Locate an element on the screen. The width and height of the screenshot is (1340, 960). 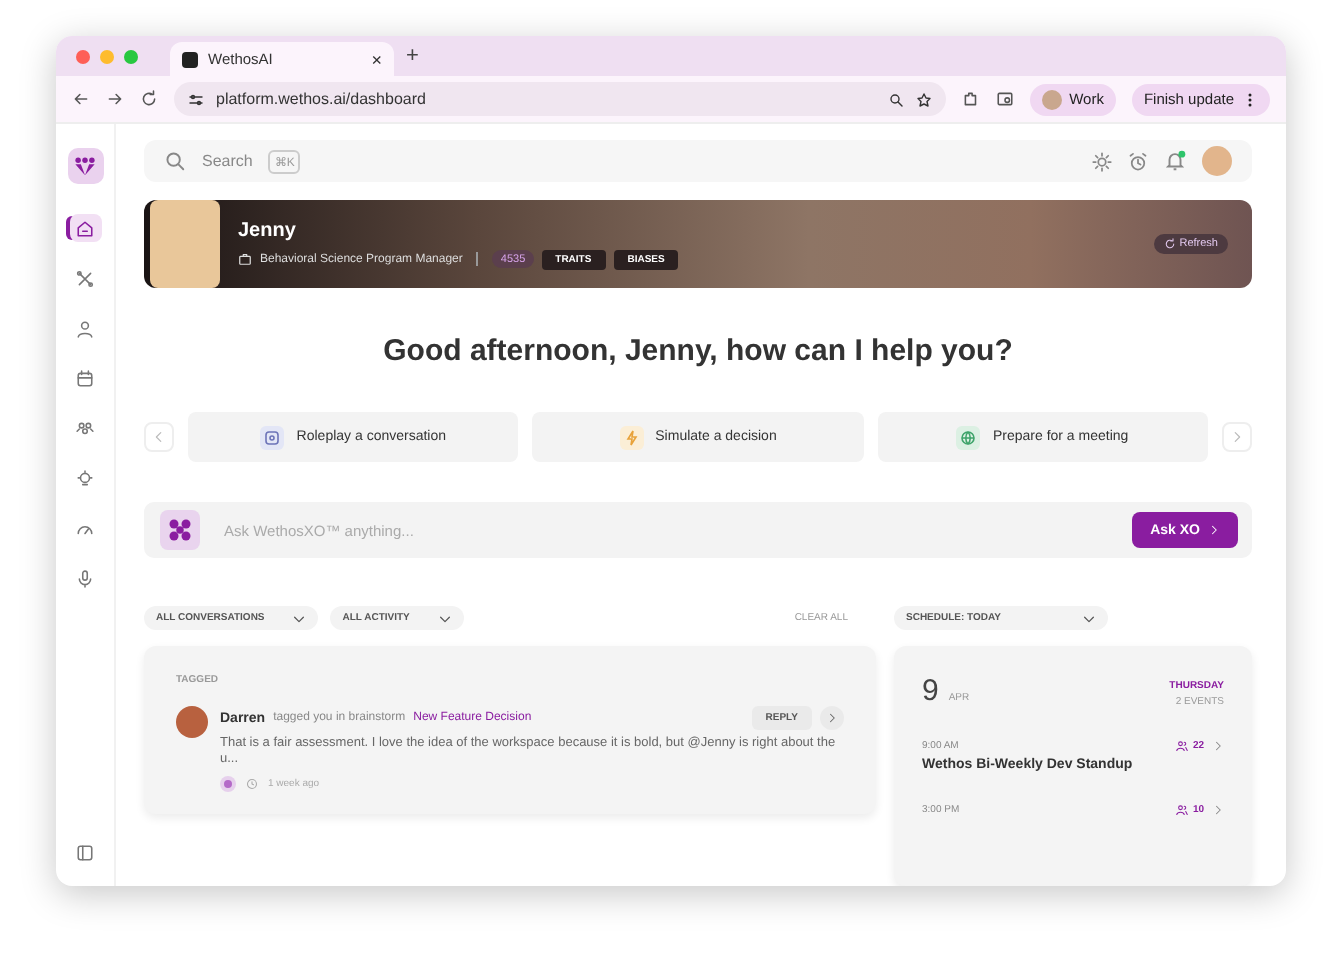
search-icon is located at coordinates (175, 161).